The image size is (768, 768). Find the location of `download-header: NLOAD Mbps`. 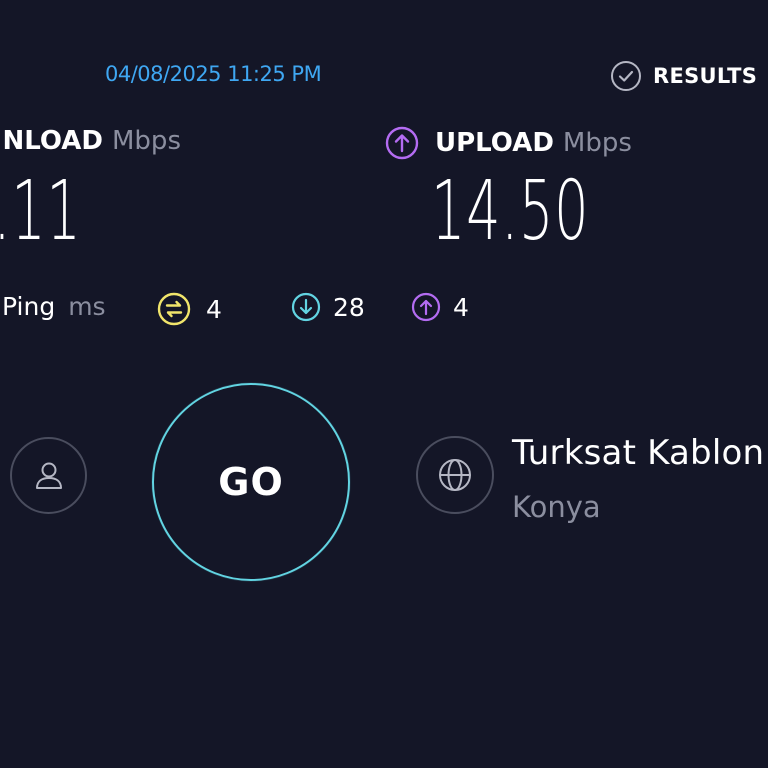

download-header: NLOAD Mbps is located at coordinates (91, 141).